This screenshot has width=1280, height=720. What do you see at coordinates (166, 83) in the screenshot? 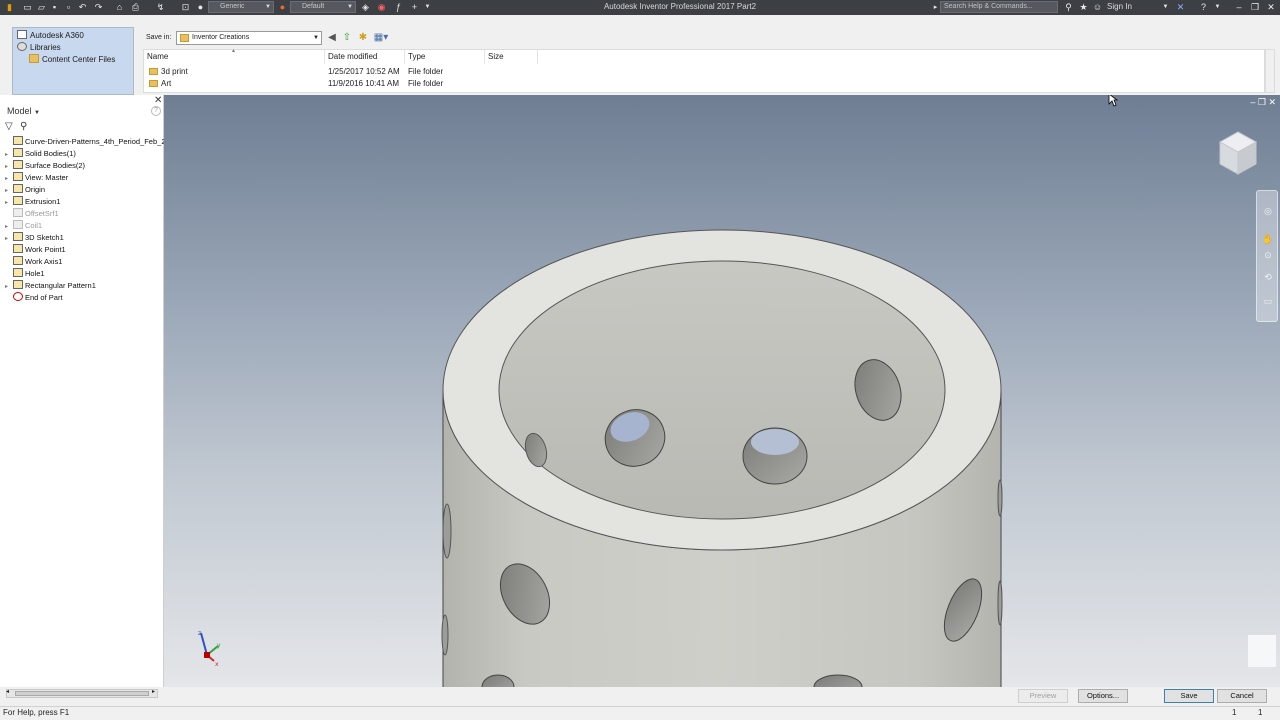
I see `file-name: Art` at bounding box center [166, 83].